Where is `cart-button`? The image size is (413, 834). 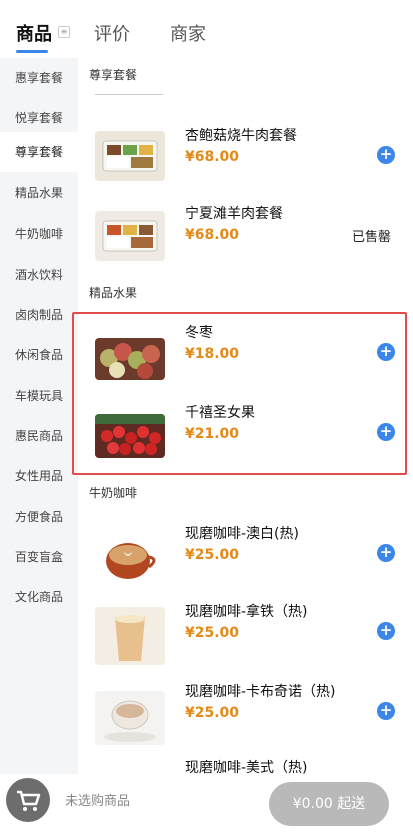 cart-button is located at coordinates (28, 800).